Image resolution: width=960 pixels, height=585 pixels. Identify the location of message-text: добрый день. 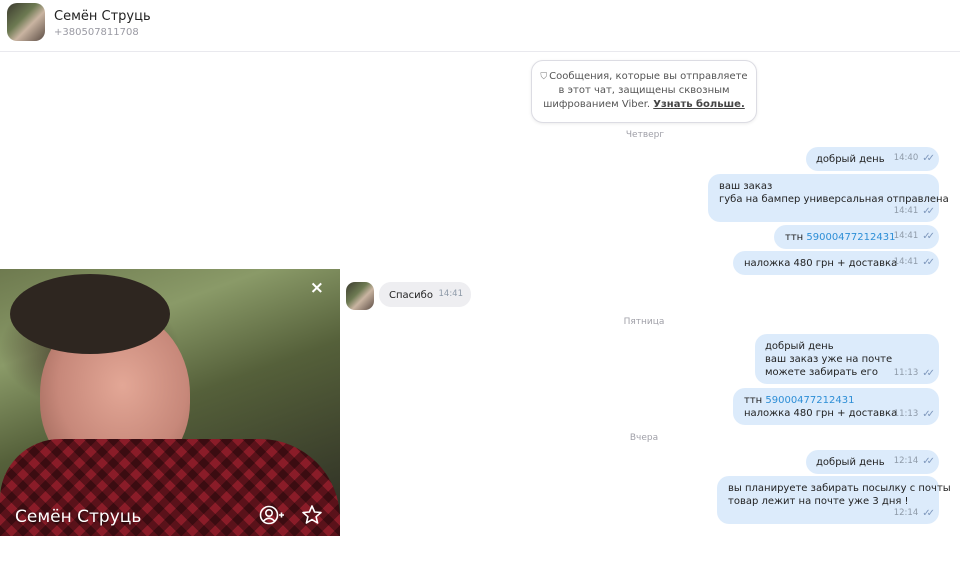
(799, 346).